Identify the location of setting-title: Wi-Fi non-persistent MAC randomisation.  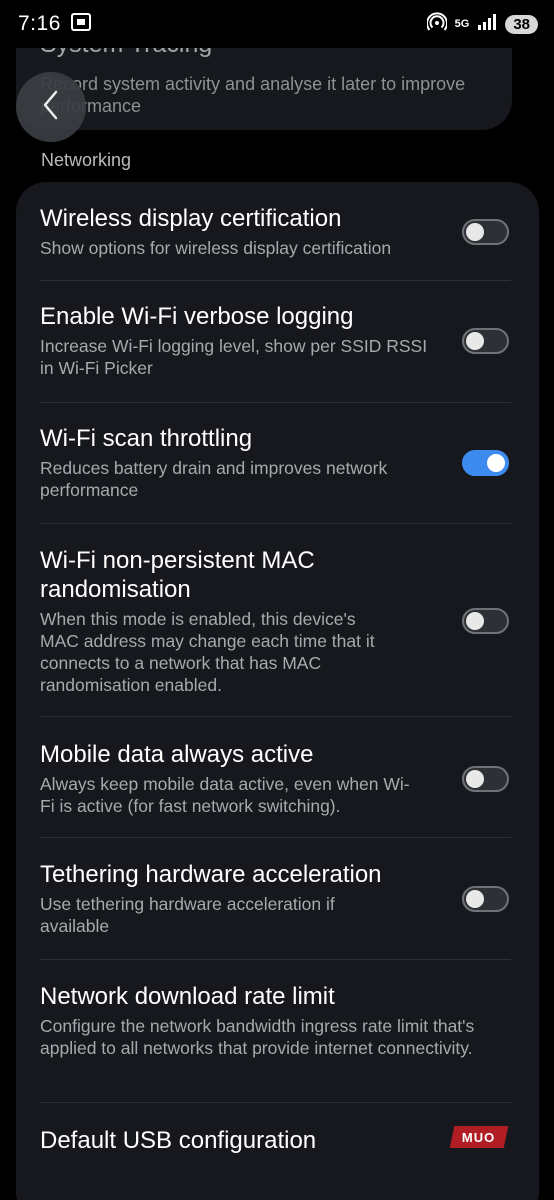
(177, 575).